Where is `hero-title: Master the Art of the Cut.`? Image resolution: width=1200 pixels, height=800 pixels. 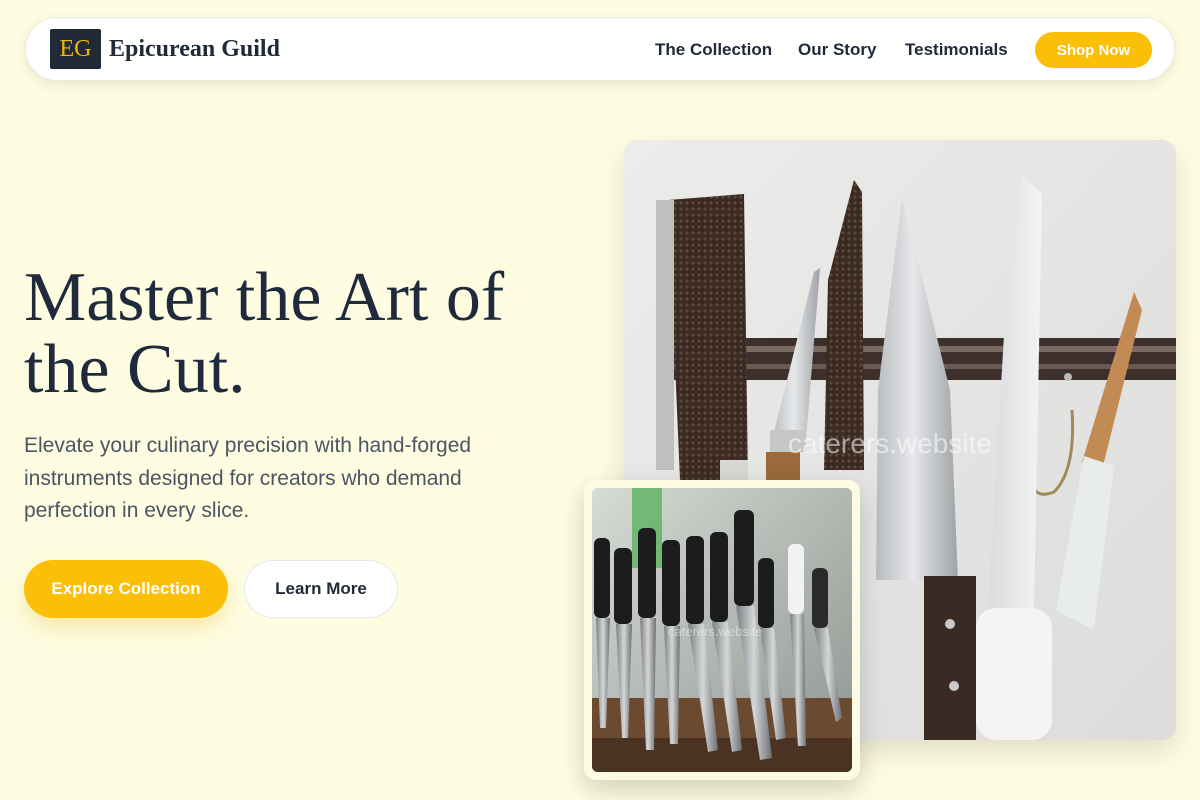 hero-title: Master the Art of the Cut. is located at coordinates (264, 333).